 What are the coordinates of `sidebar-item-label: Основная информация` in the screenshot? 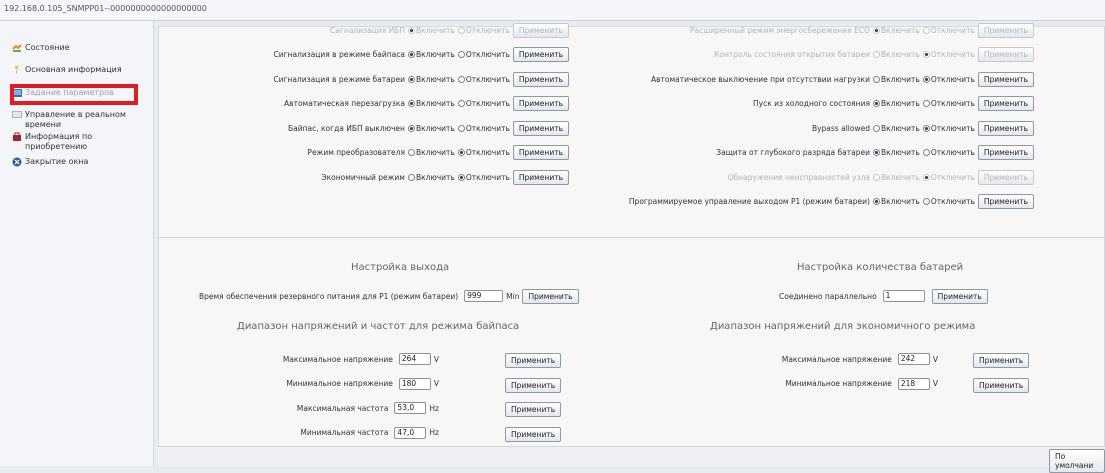 It's located at (73, 69).